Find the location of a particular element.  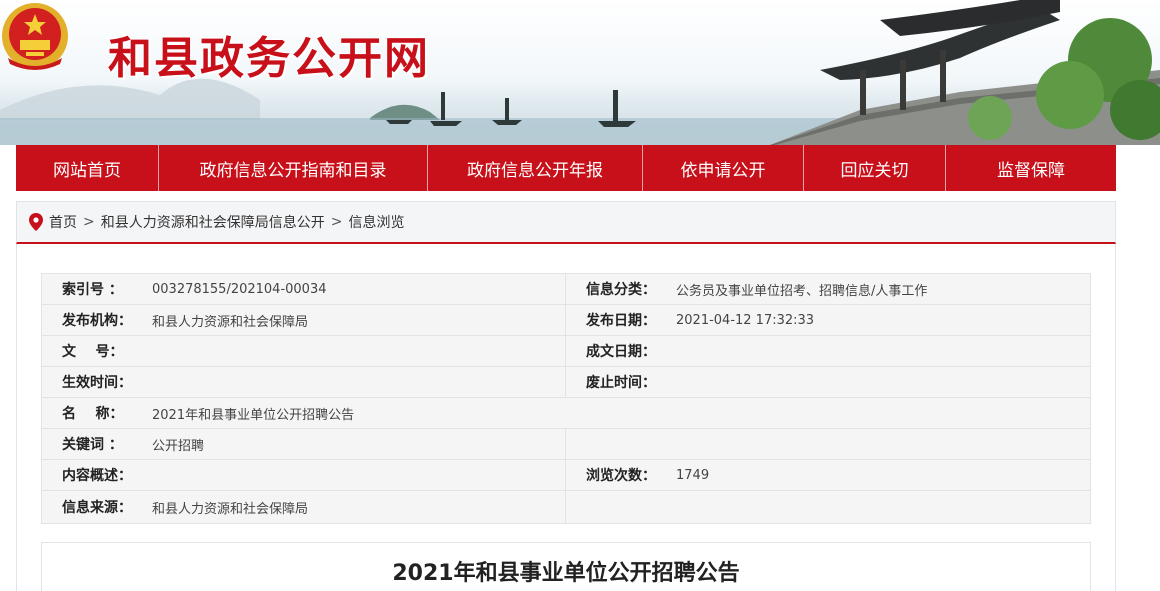

pubdate-label: 发布日期： is located at coordinates (621, 321).